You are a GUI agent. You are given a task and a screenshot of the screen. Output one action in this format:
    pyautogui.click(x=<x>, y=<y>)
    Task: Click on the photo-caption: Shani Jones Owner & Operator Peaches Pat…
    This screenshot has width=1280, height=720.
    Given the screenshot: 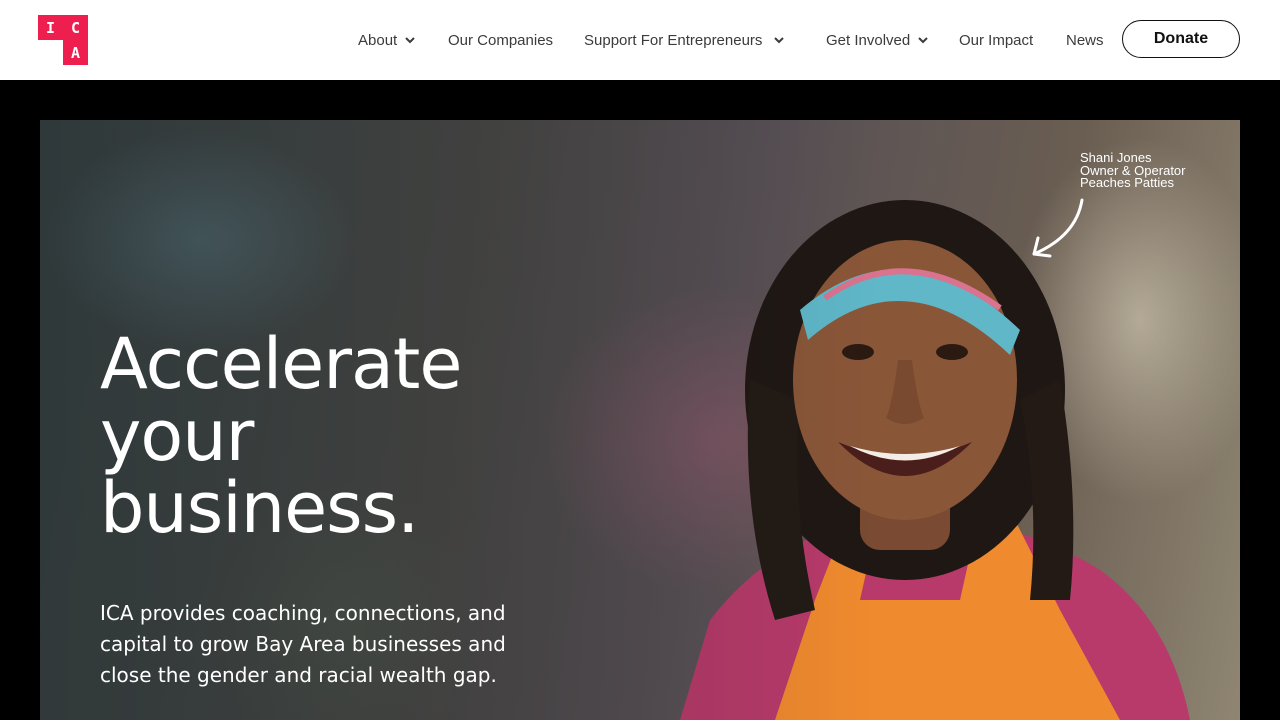 What is the action you would take?
    pyautogui.click(x=1133, y=170)
    